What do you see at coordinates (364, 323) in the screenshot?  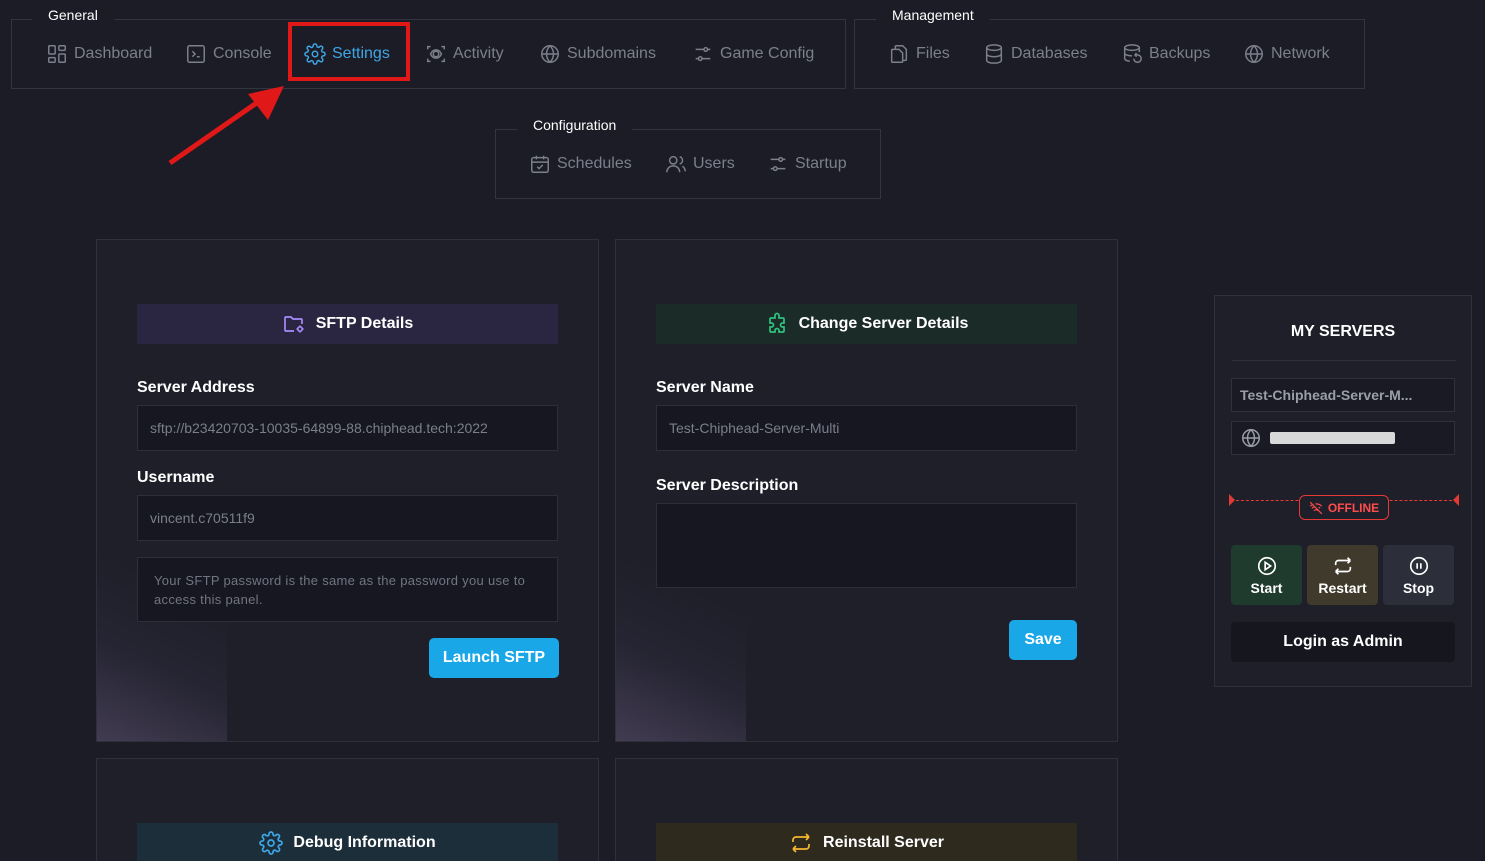 I see `sftp-card-title: SFTP Details` at bounding box center [364, 323].